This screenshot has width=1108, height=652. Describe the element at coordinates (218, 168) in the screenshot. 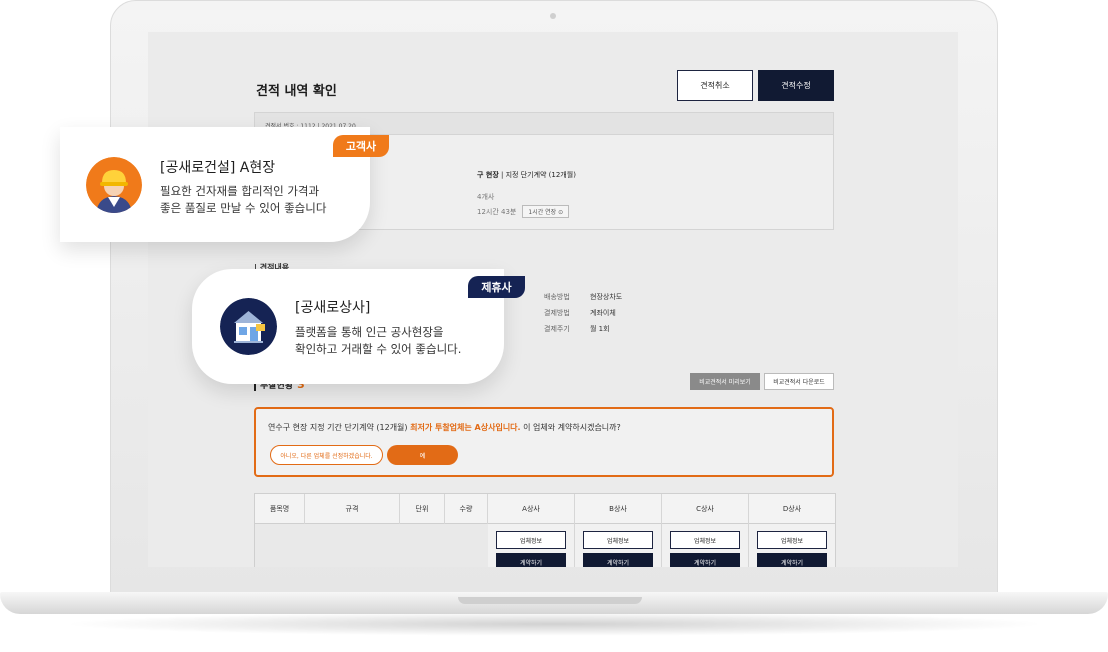

I see `customer-card-title: [공새로건설] A현장` at that location.